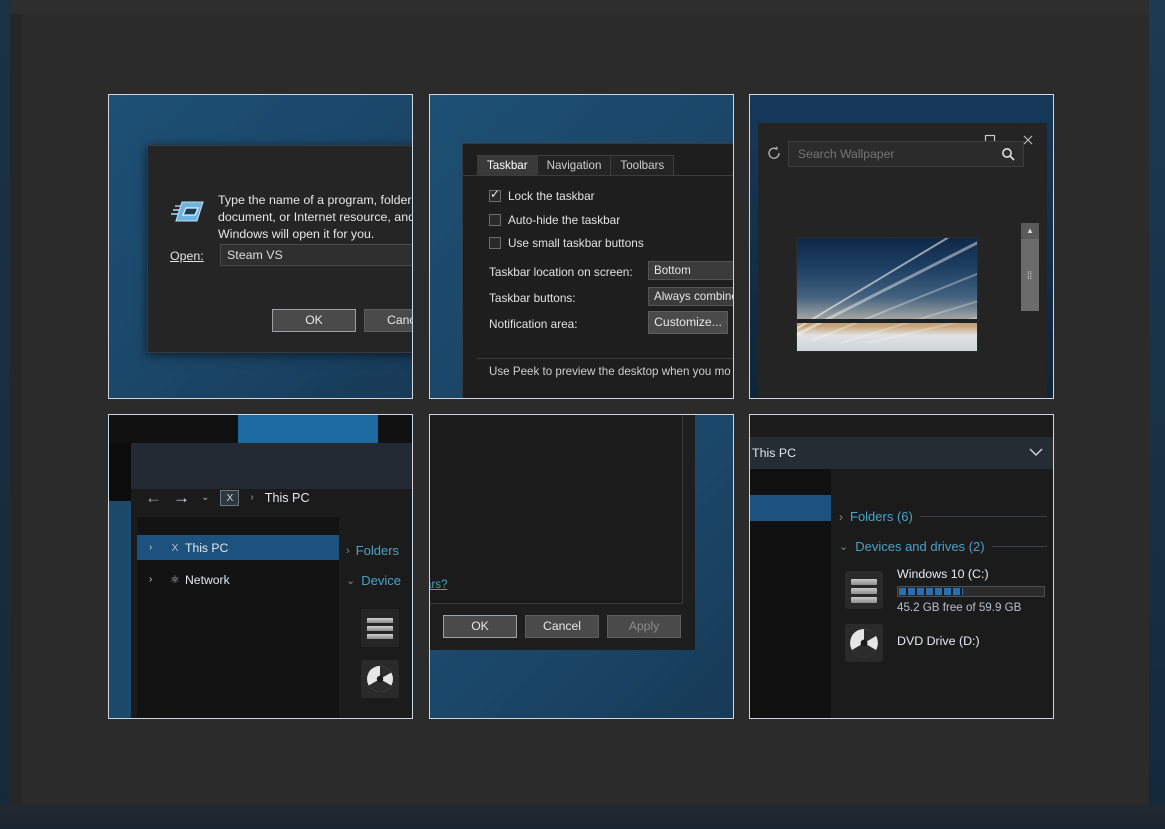 The height and width of the screenshot is (829, 1165). Describe the element at coordinates (561, 272) in the screenshot. I see `field-label-taskbar-location: Taskbar location on screen:` at that location.